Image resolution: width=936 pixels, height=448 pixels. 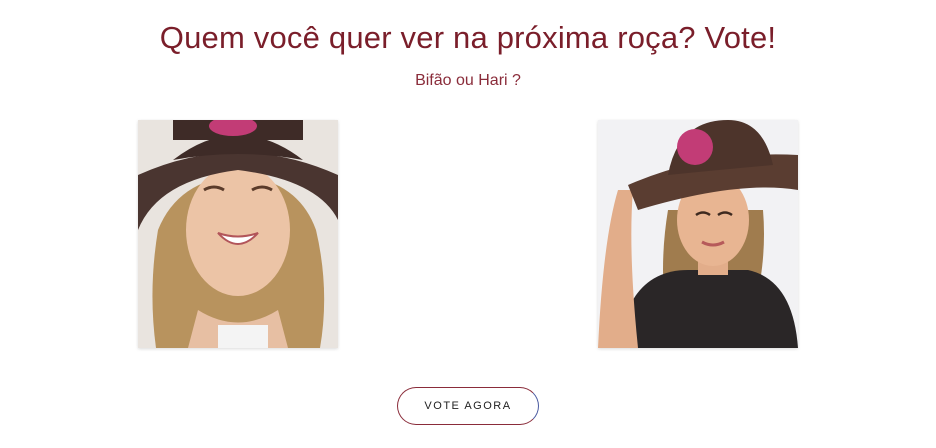 I want to click on vote-now-button: VOTE AGORA, so click(x=468, y=406).